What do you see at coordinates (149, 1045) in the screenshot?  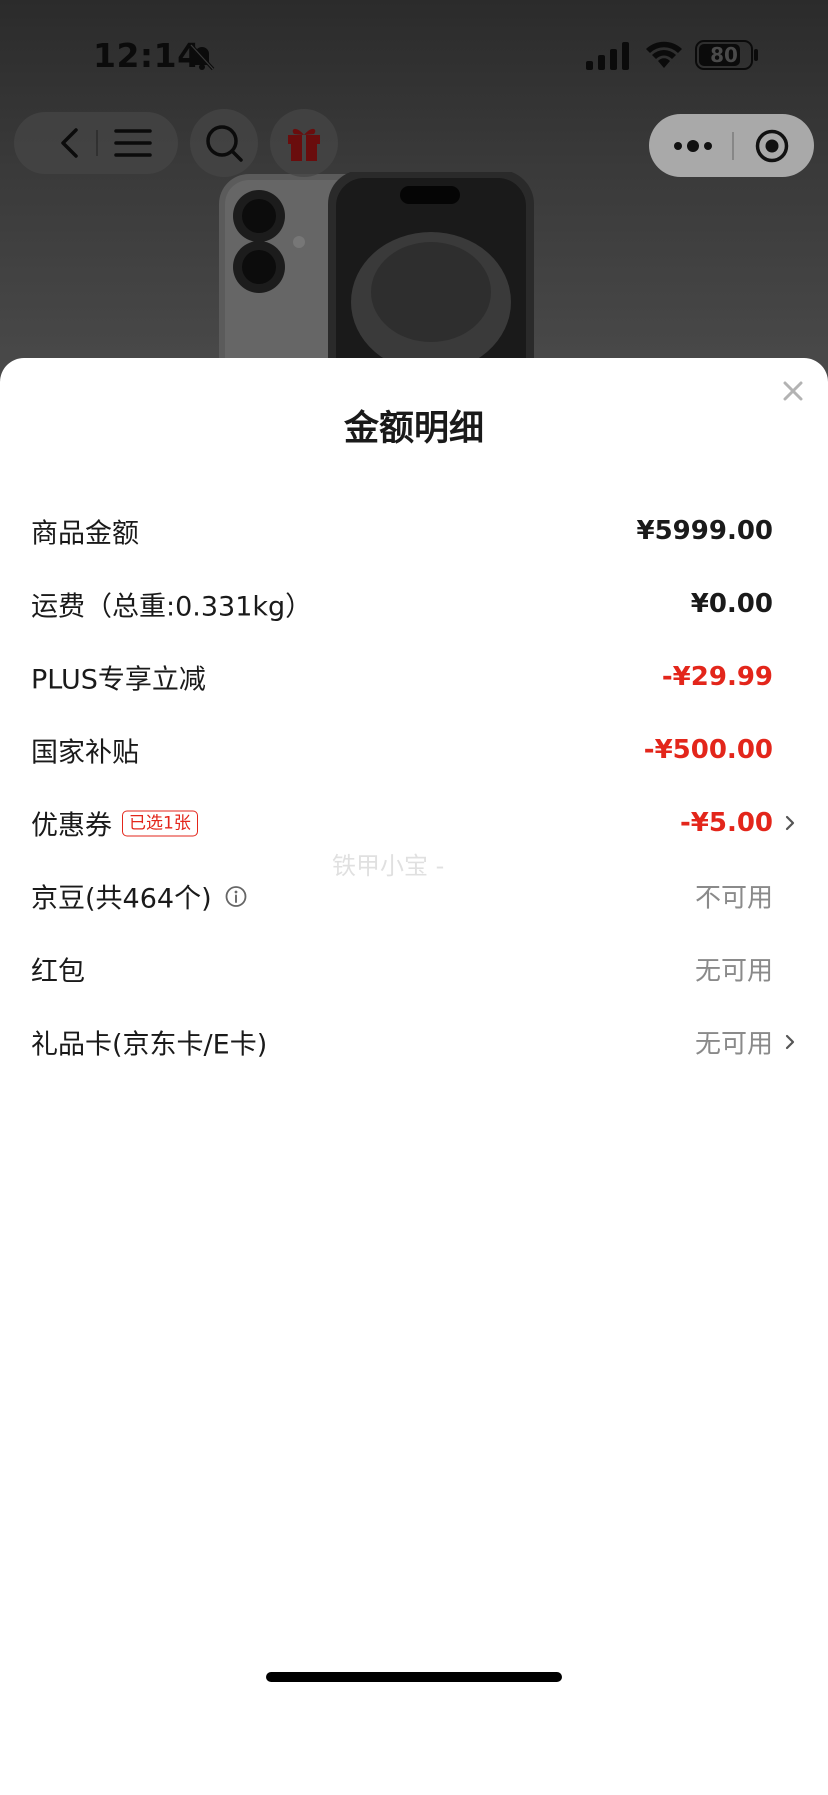 I see `row-label: 礼品卡(京东卡/E卡)` at bounding box center [149, 1045].